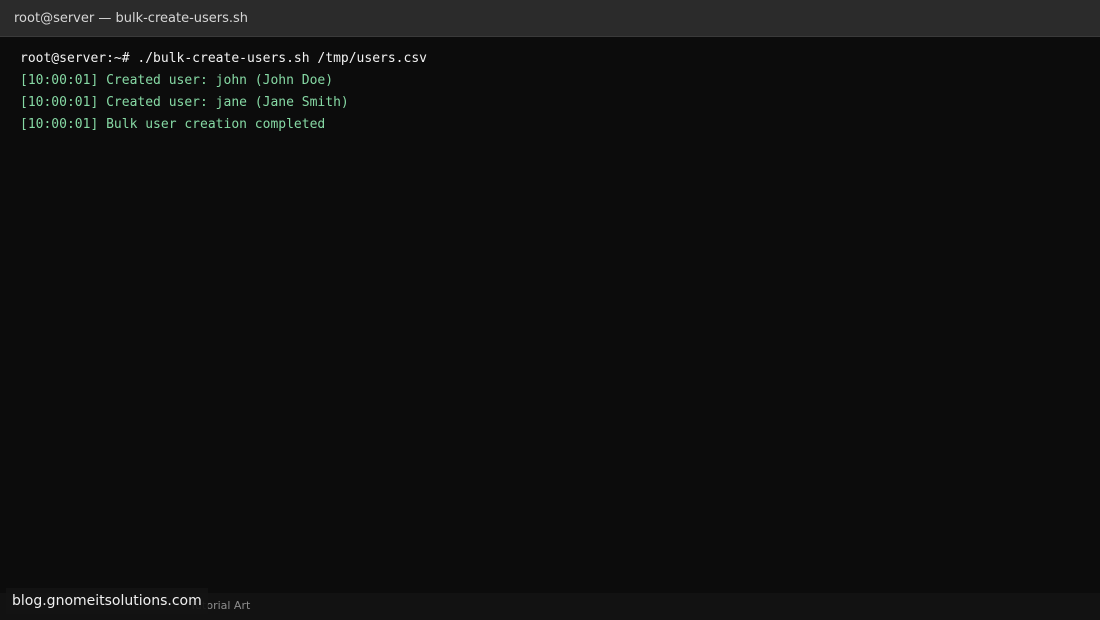  What do you see at coordinates (173, 124) in the screenshot?
I see `terminal-log-line: [10:00:01] Bulk user creation completed` at bounding box center [173, 124].